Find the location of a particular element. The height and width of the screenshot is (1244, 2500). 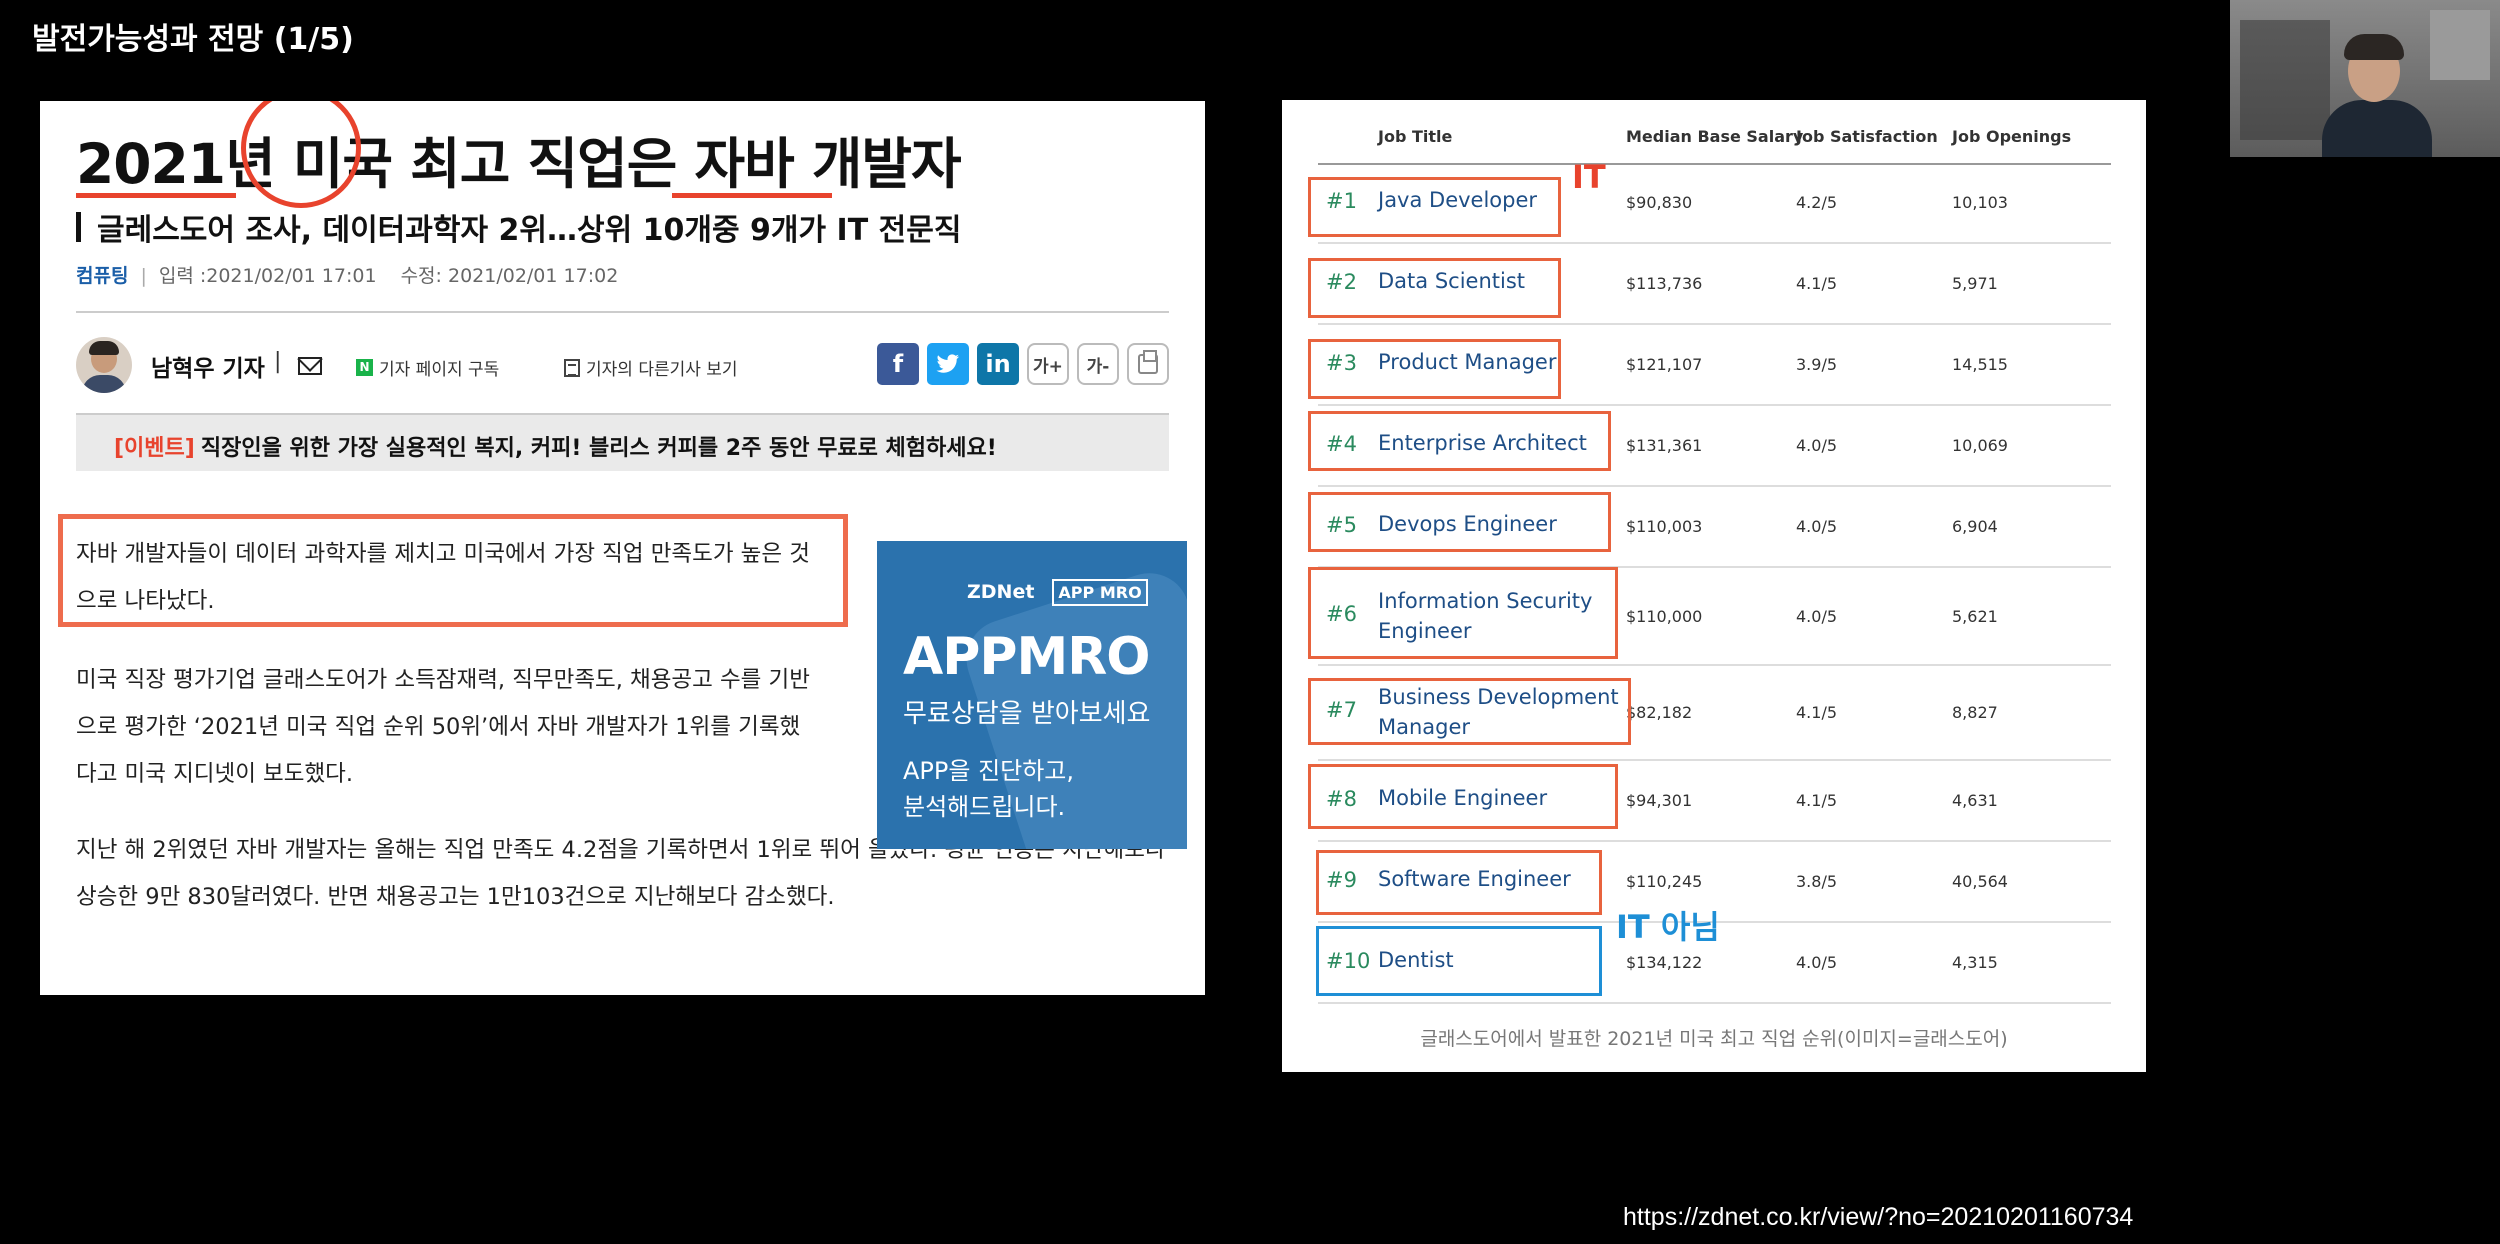

article-headline: 2021년 미국 최고 직업은 자바 개발자 is located at coordinates (519, 164).